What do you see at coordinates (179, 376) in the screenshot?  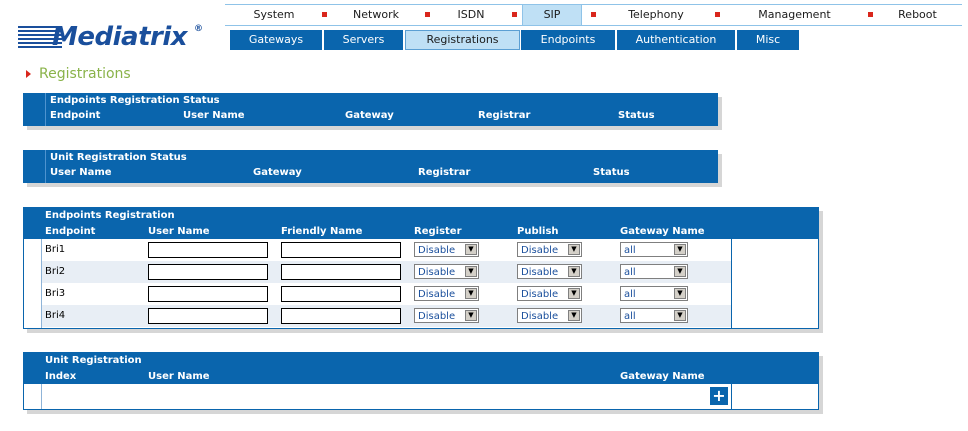 I see `col-user-name: User Name` at bounding box center [179, 376].